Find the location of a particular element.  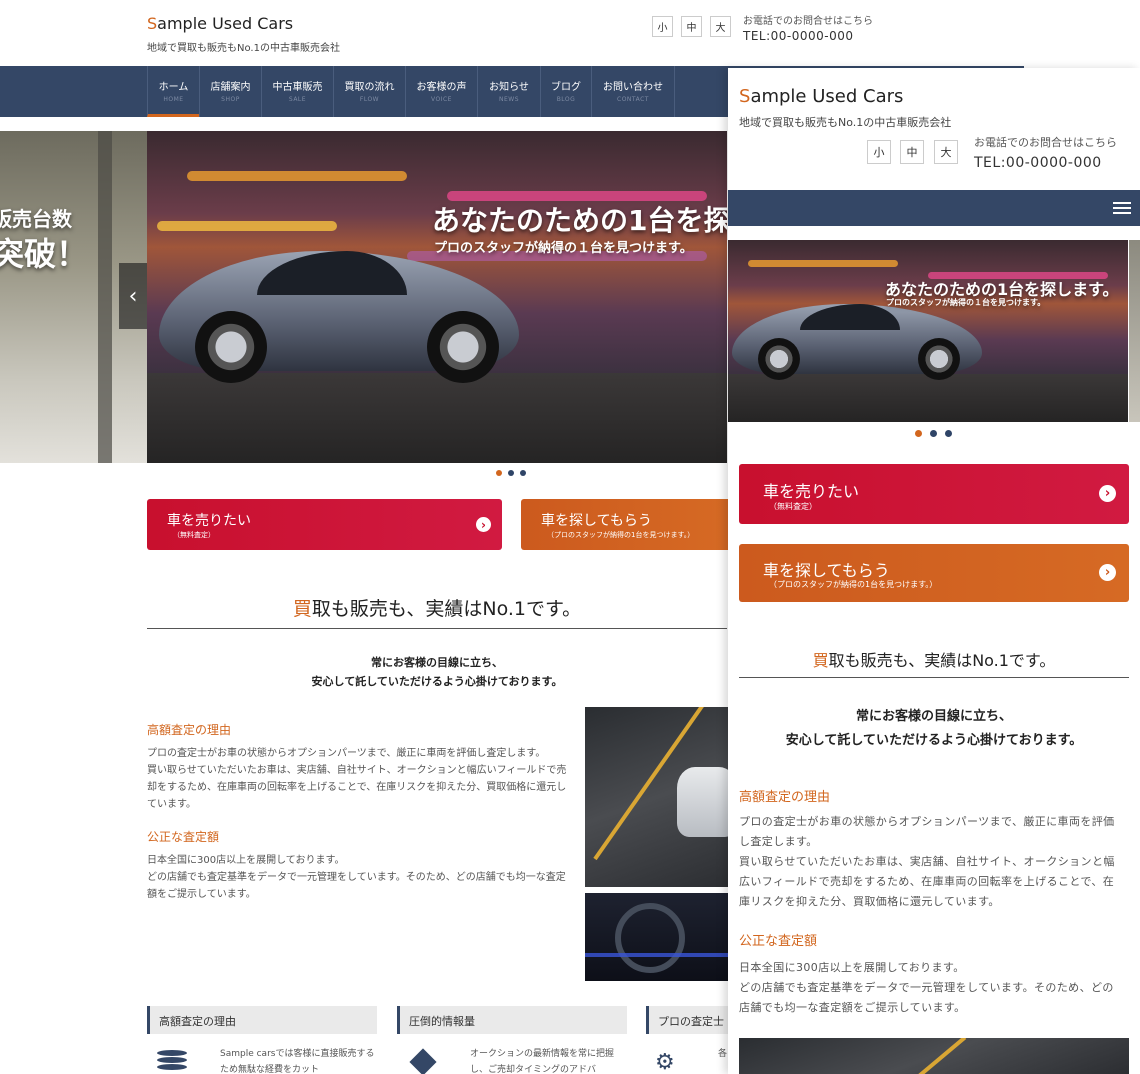

nav-item-shop: 店舗案内 SHOP is located at coordinates (230, 91).